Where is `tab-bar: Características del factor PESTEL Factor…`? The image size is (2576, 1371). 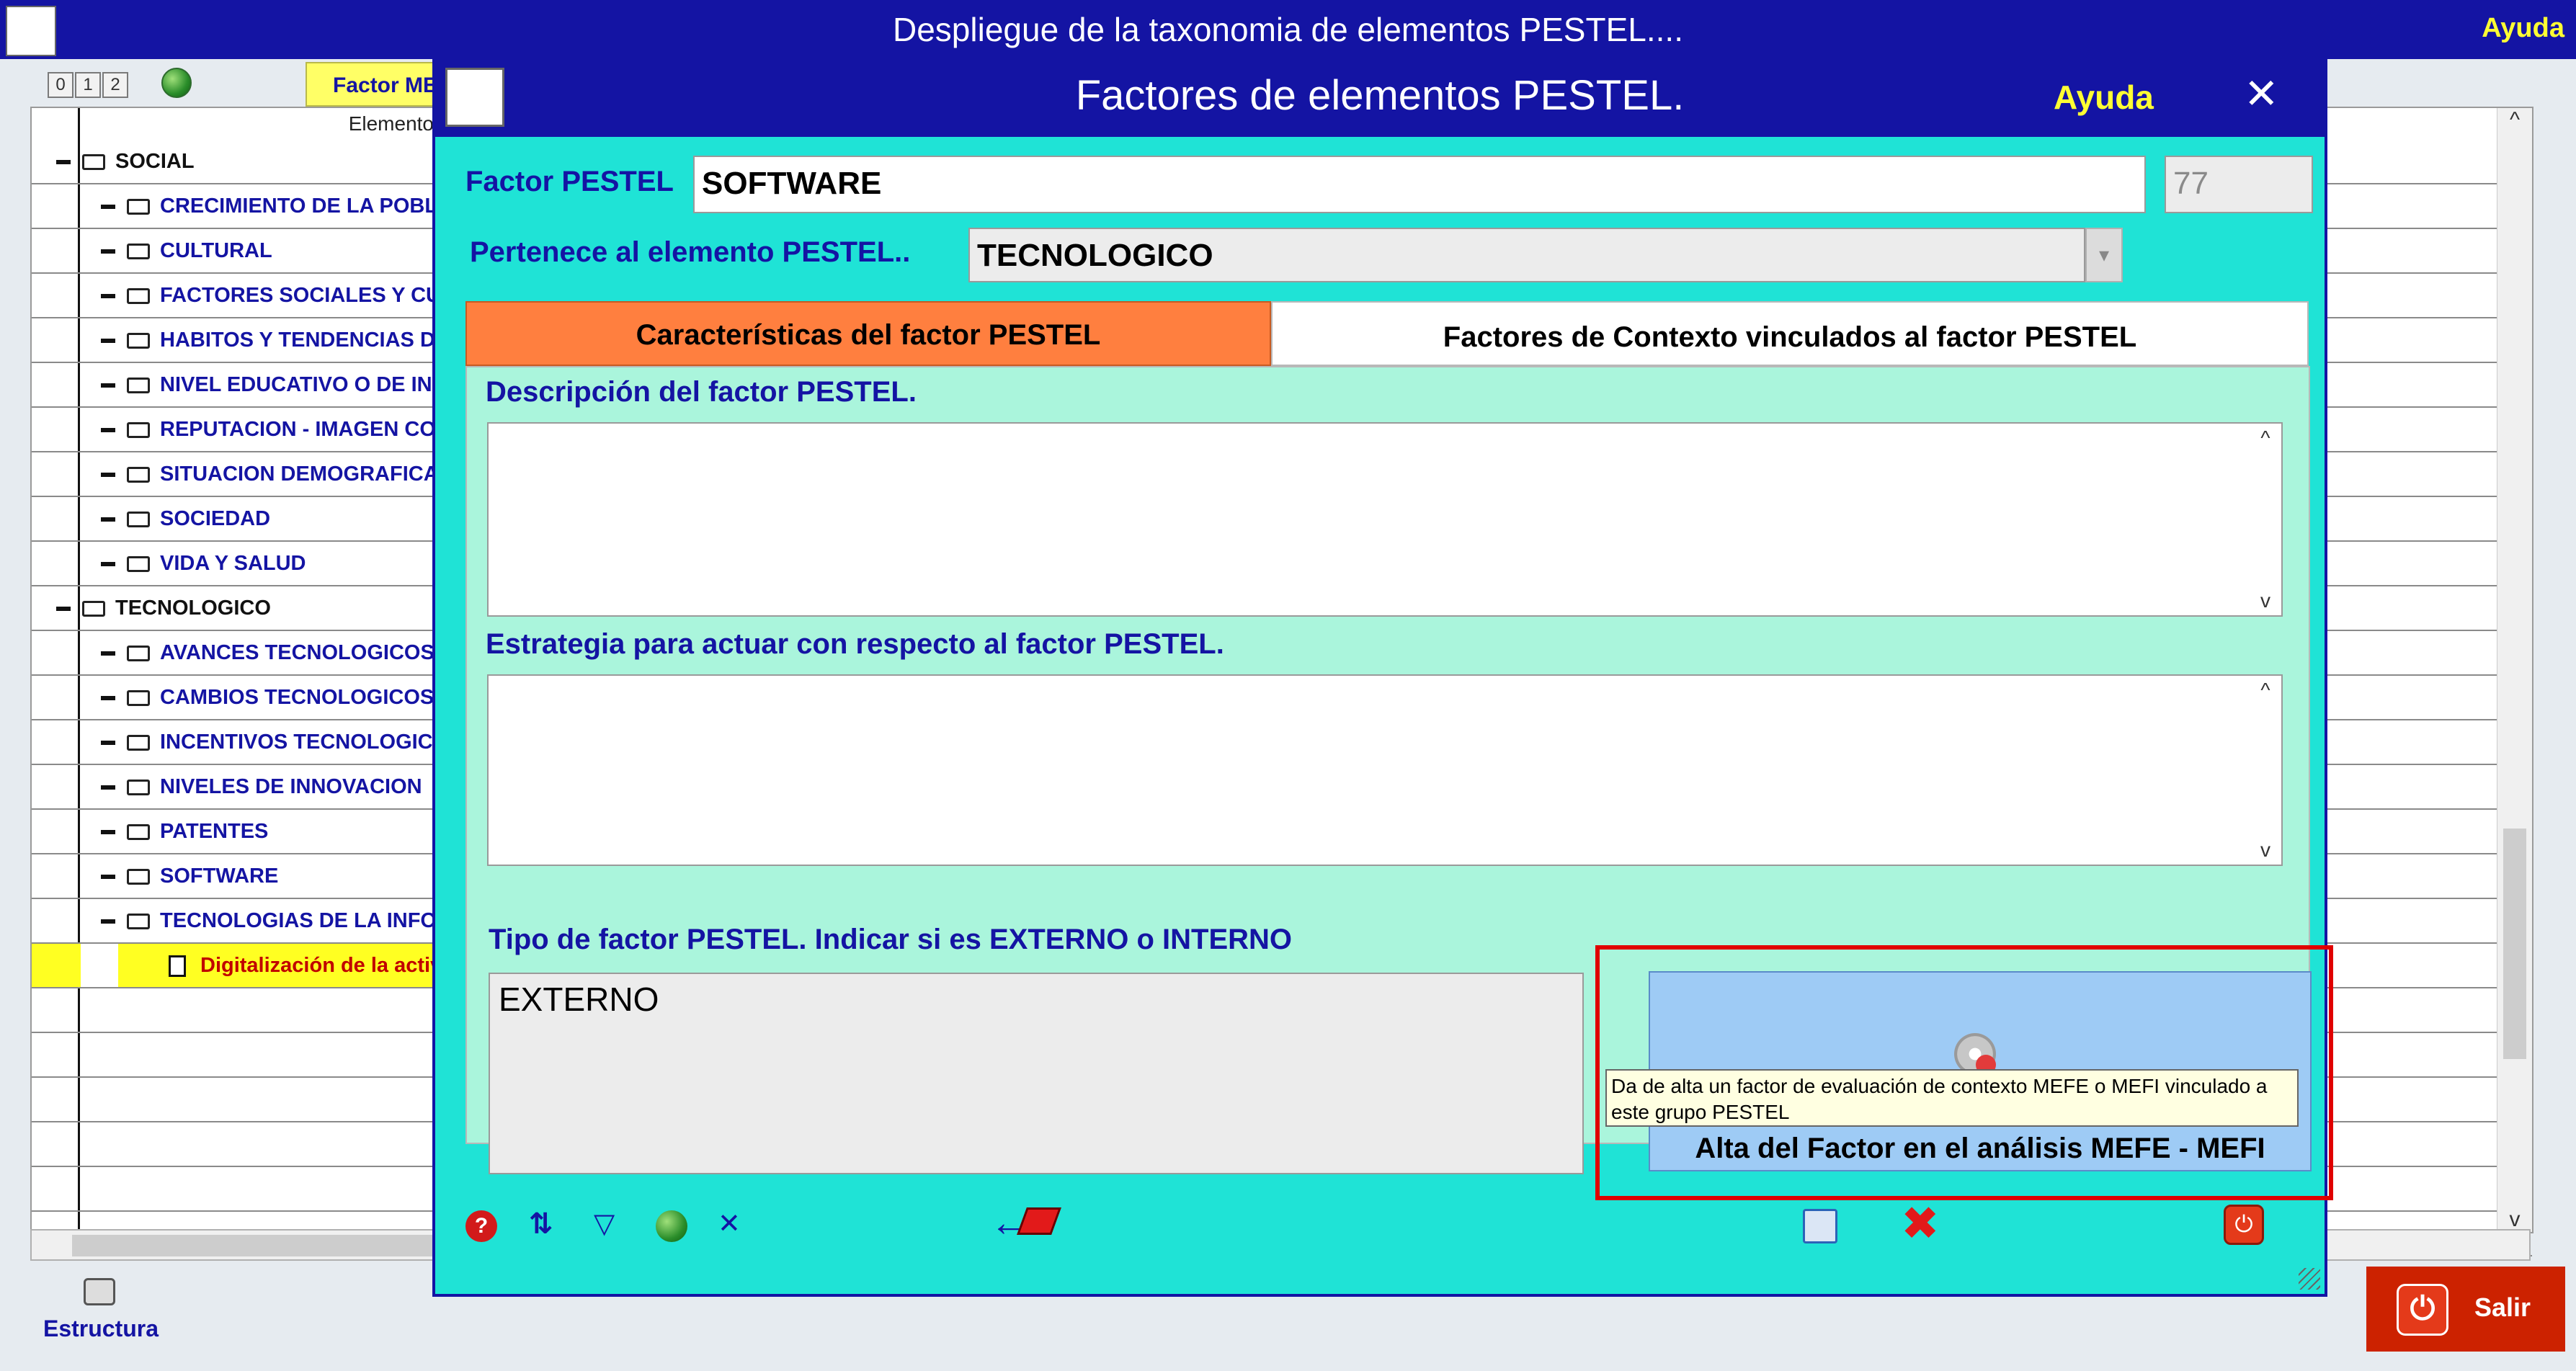
tab-bar: Características del factor PESTEL Factor… is located at coordinates (1387, 333).